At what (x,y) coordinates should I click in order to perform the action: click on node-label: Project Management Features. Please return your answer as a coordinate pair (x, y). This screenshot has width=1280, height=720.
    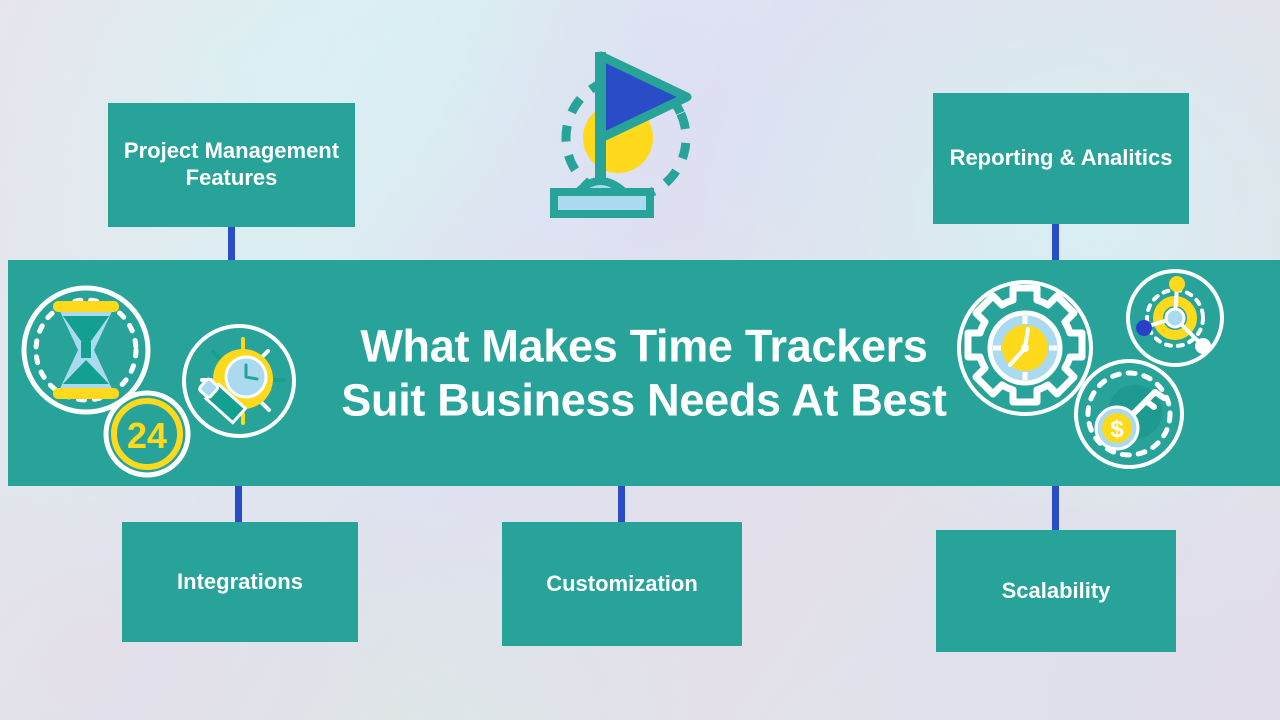
    Looking at the image, I should click on (231, 164).